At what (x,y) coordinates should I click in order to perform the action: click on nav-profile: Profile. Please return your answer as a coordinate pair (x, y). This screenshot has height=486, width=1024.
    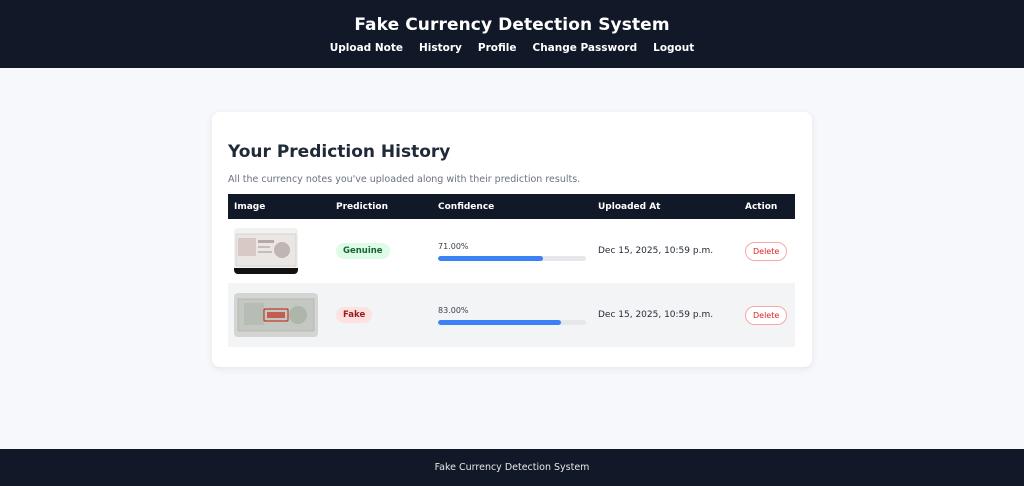
    Looking at the image, I should click on (497, 48).